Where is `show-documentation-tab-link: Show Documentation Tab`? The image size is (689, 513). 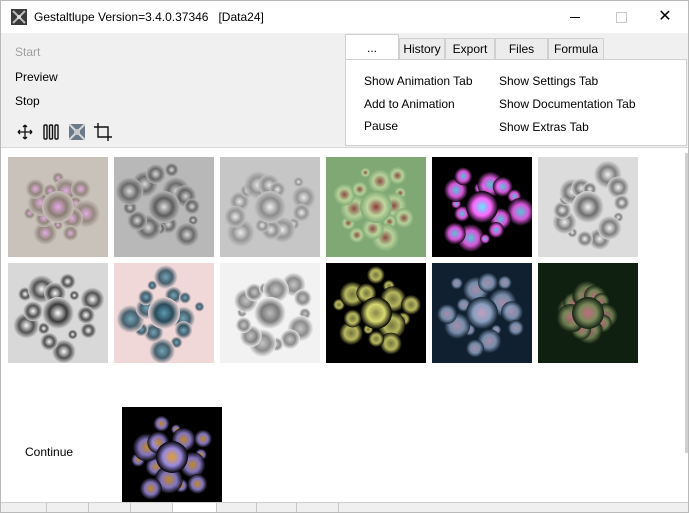 show-documentation-tab-link: Show Documentation Tab is located at coordinates (567, 104).